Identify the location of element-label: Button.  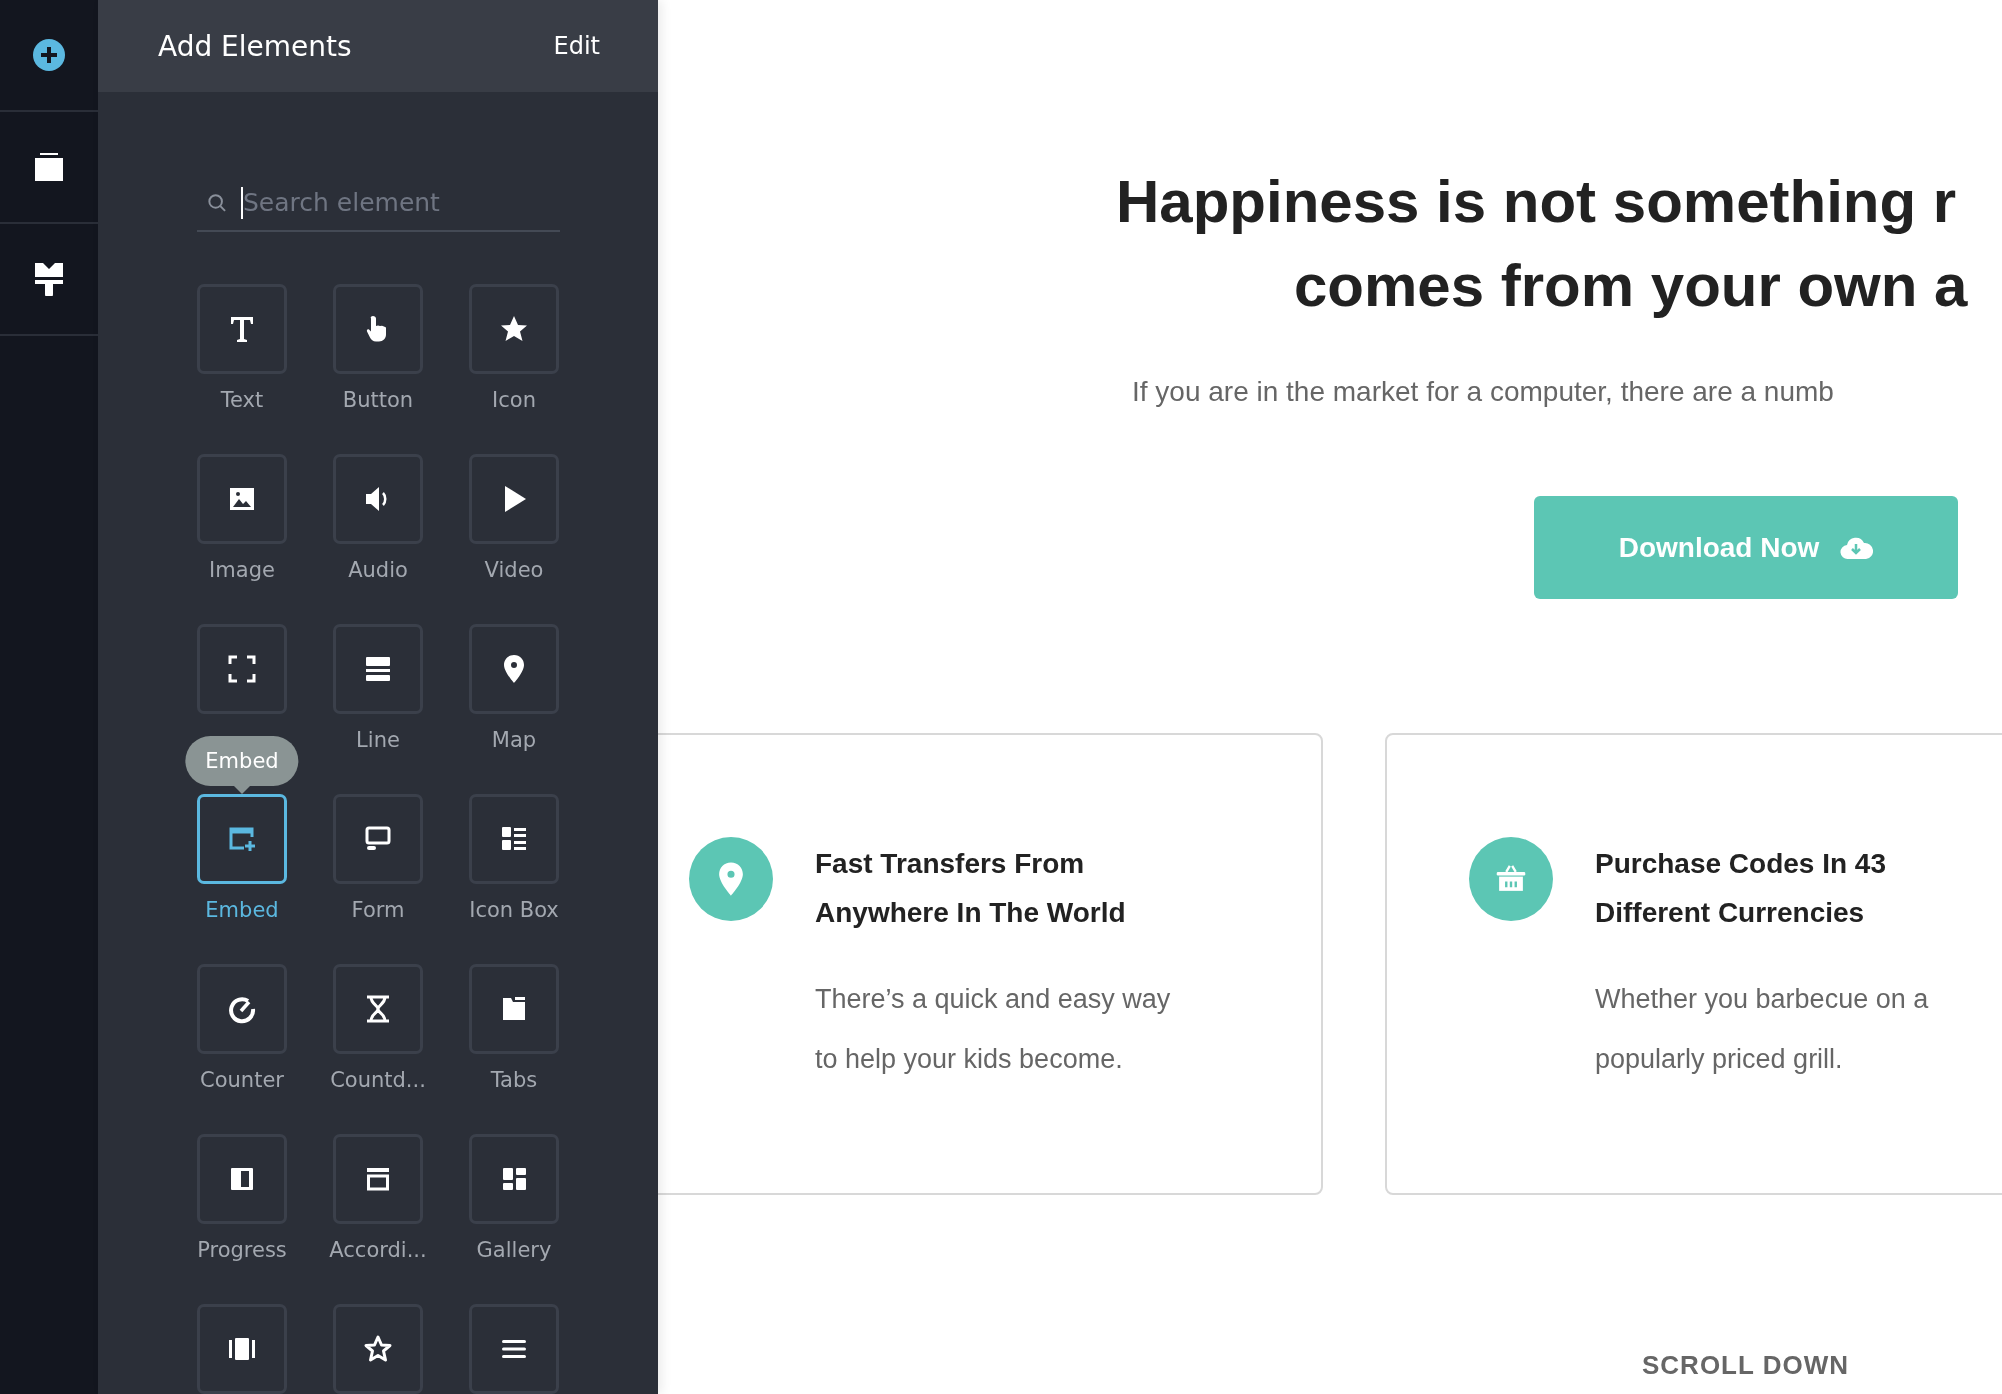
(378, 400).